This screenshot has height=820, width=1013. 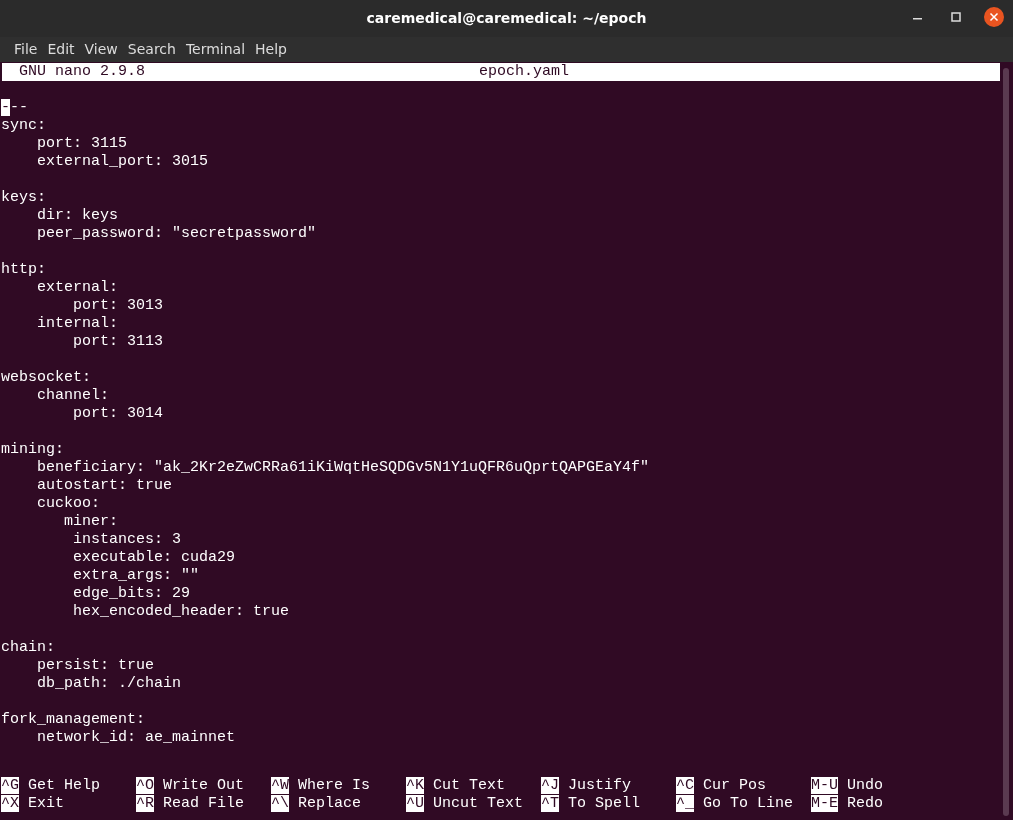 What do you see at coordinates (82, 143) in the screenshot?
I see `code-line: port: 3115` at bounding box center [82, 143].